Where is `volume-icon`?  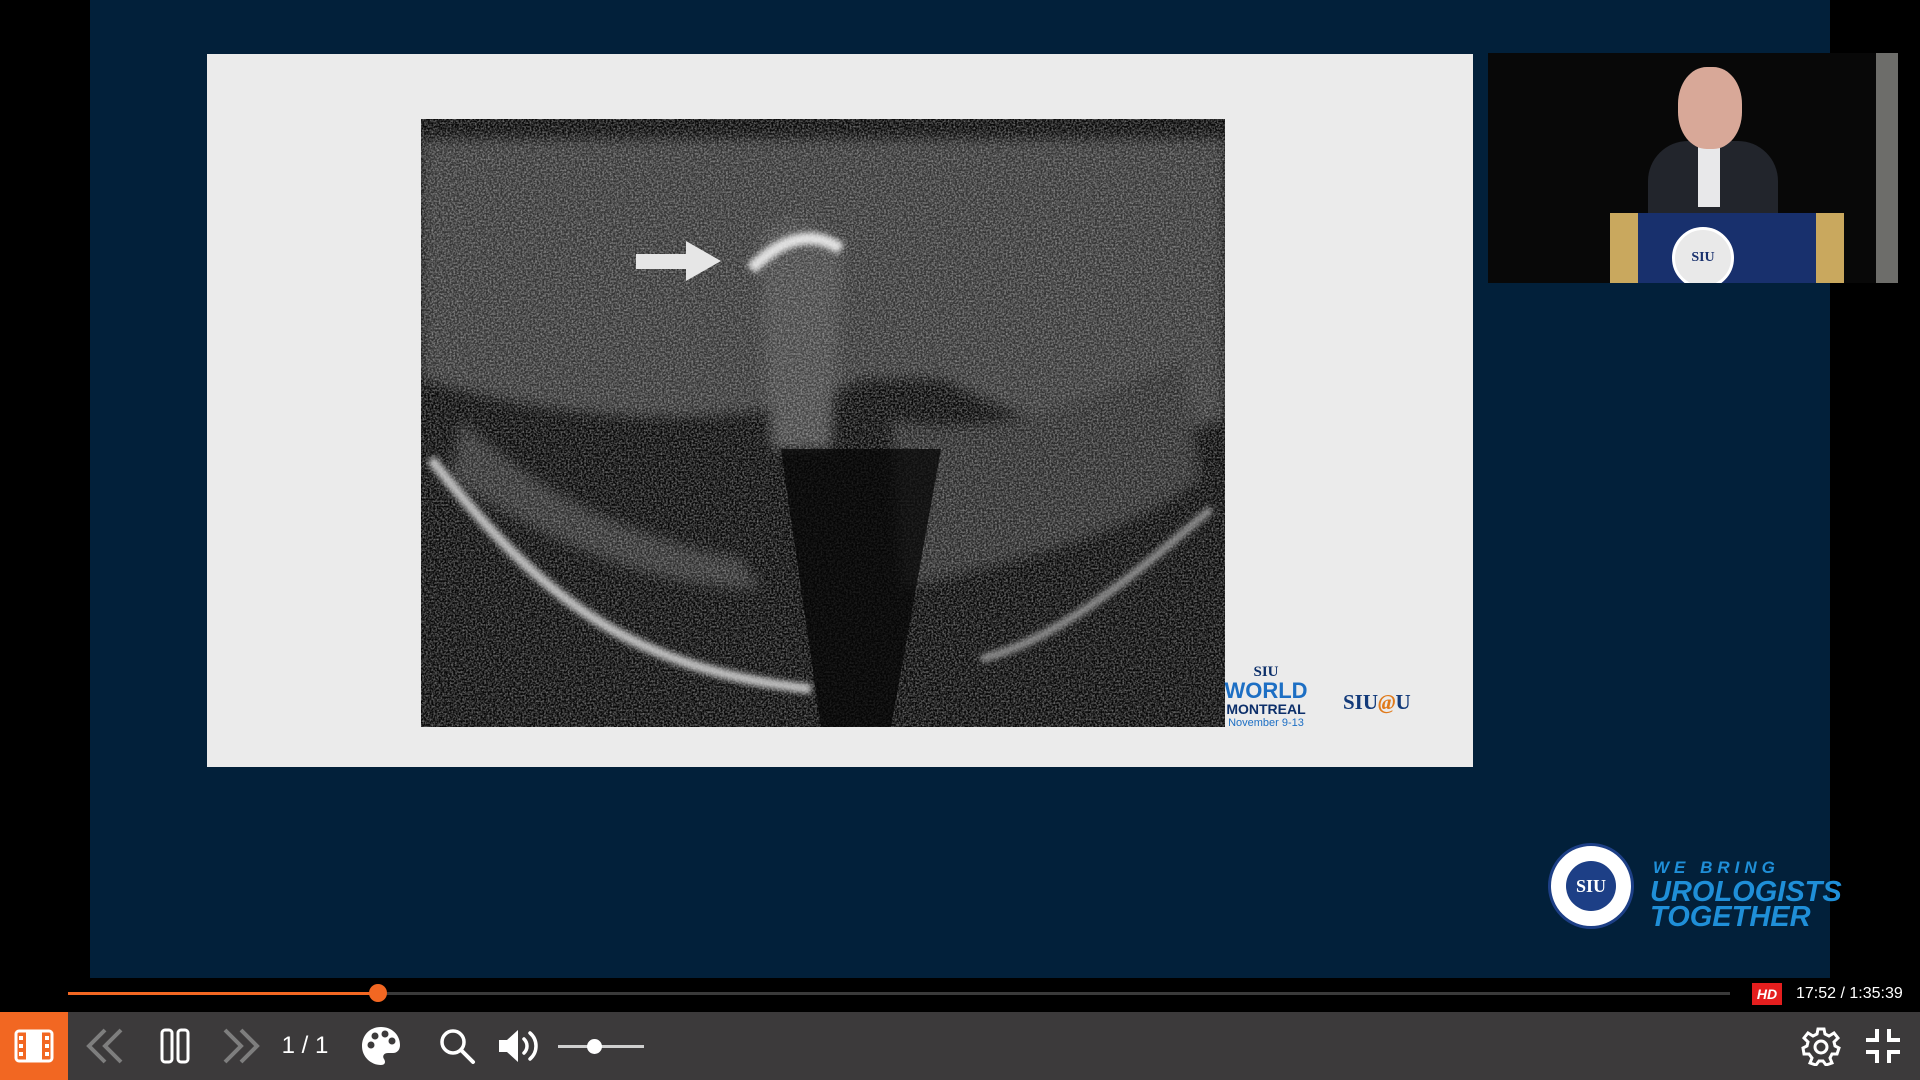
volume-icon is located at coordinates (518, 1046).